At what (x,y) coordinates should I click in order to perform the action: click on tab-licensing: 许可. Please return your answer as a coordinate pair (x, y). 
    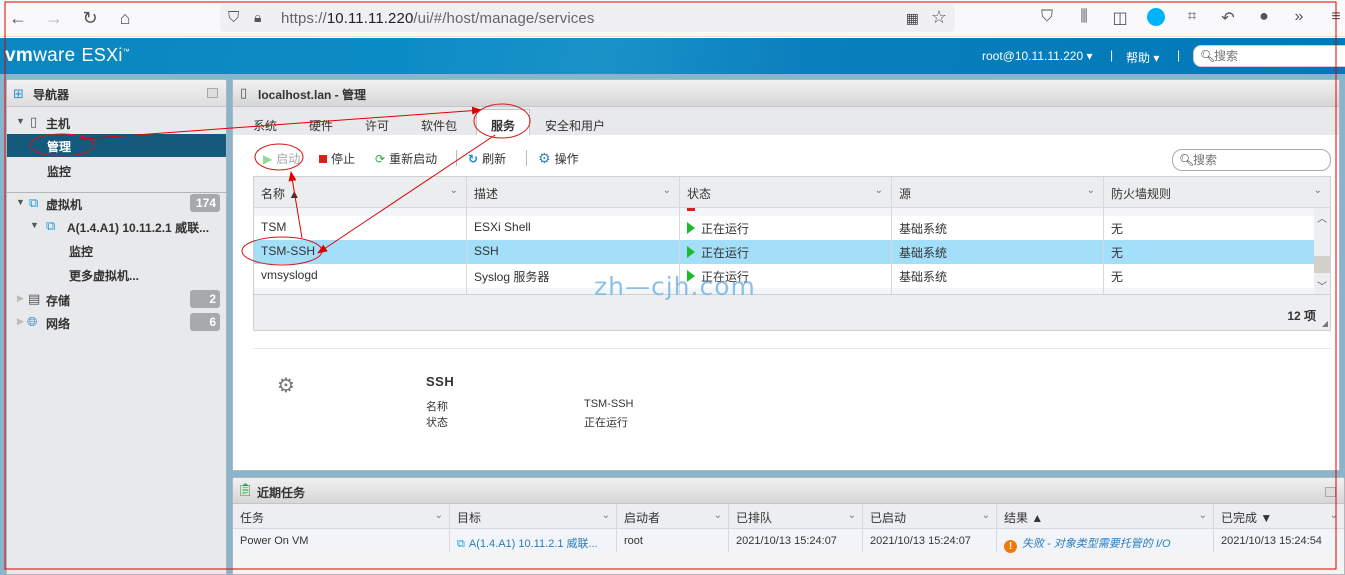
    Looking at the image, I should click on (377, 124).